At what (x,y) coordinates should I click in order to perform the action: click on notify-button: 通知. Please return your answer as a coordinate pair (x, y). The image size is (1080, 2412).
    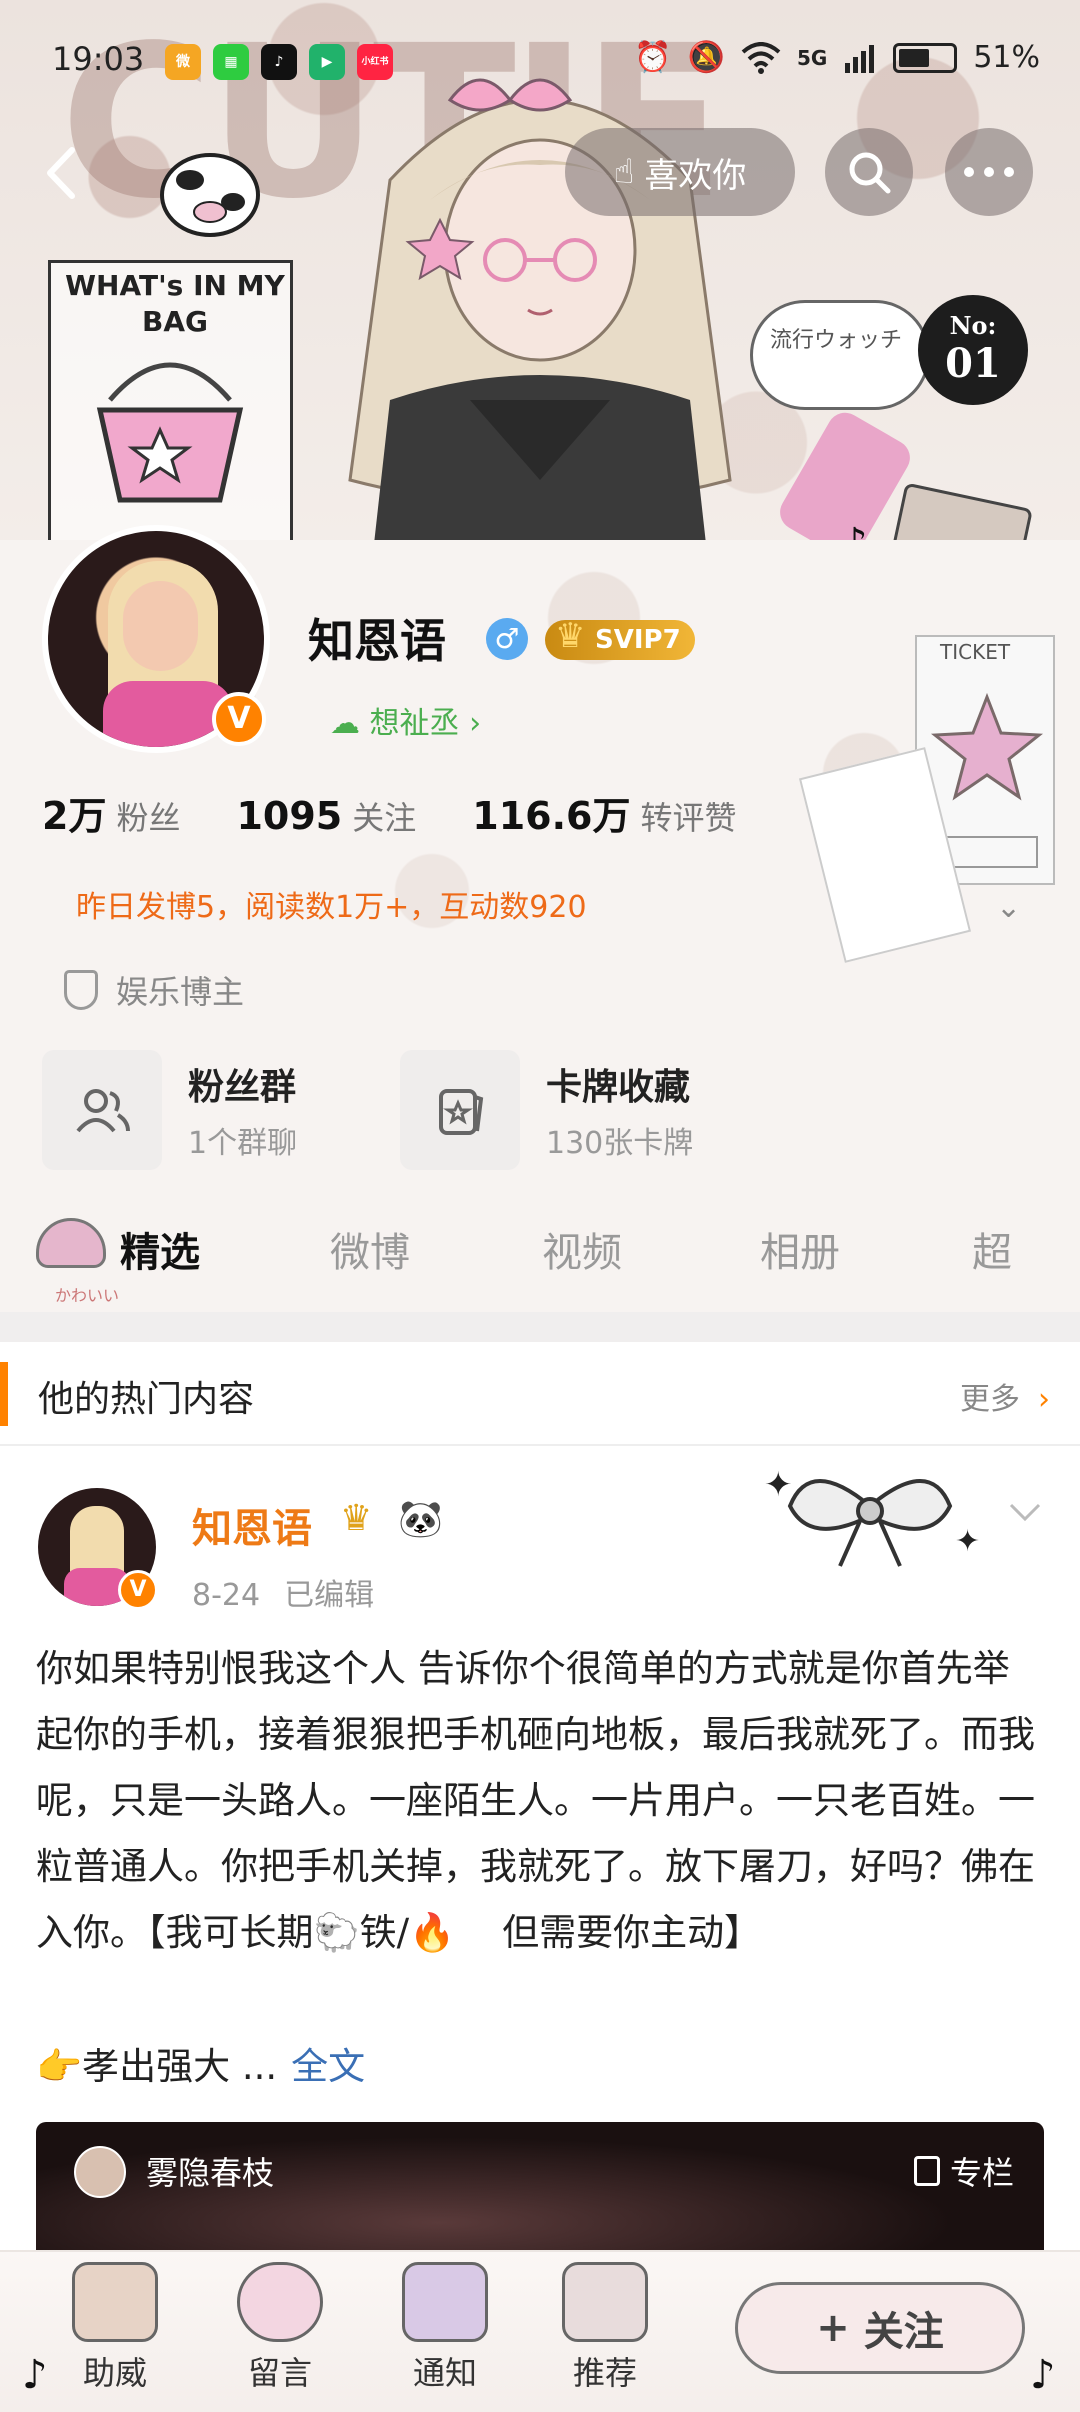
    Looking at the image, I should click on (445, 2328).